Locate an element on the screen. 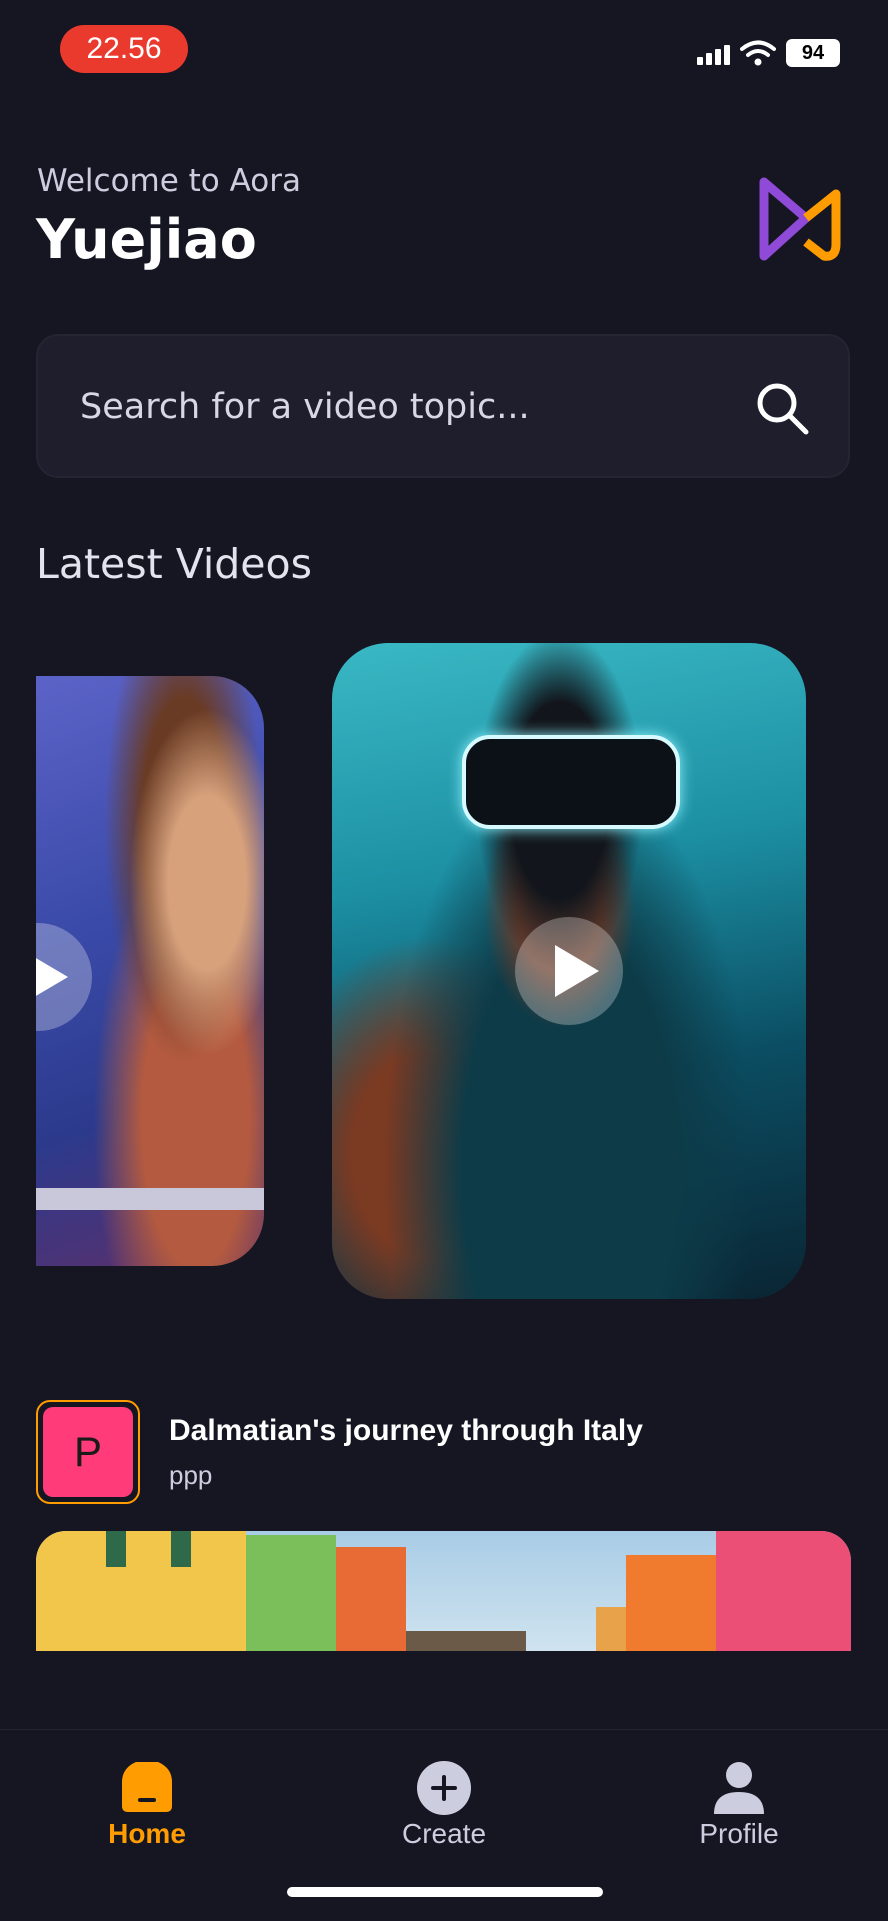 This screenshot has width=888, height=1921. video-card-left is located at coordinates (150, 971).